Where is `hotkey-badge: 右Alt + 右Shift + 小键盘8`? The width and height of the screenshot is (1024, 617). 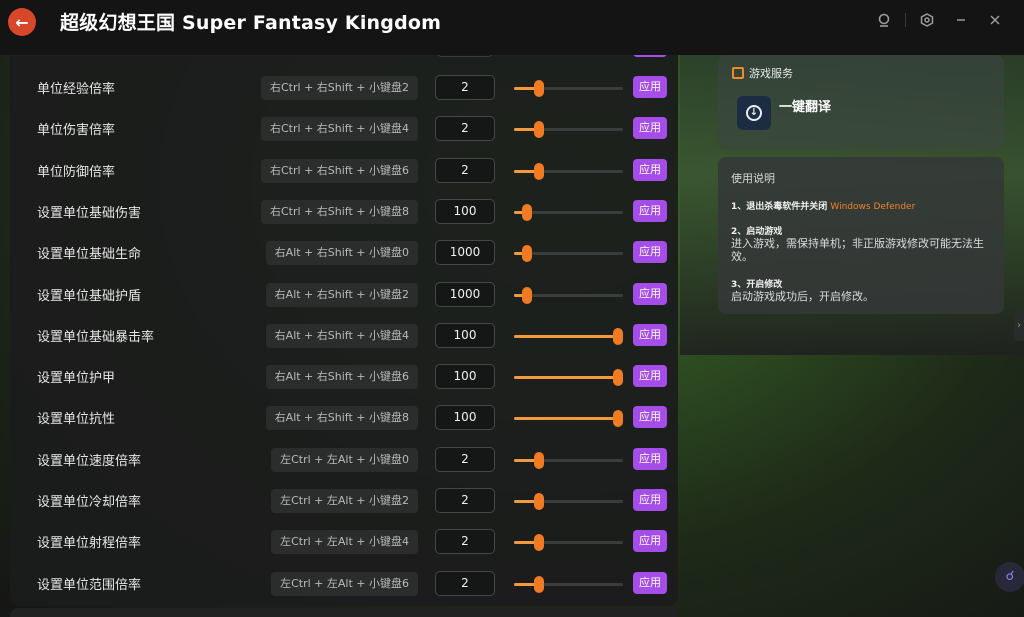 hotkey-badge: 右Alt + 右Shift + 小键盘8 is located at coordinates (341, 418).